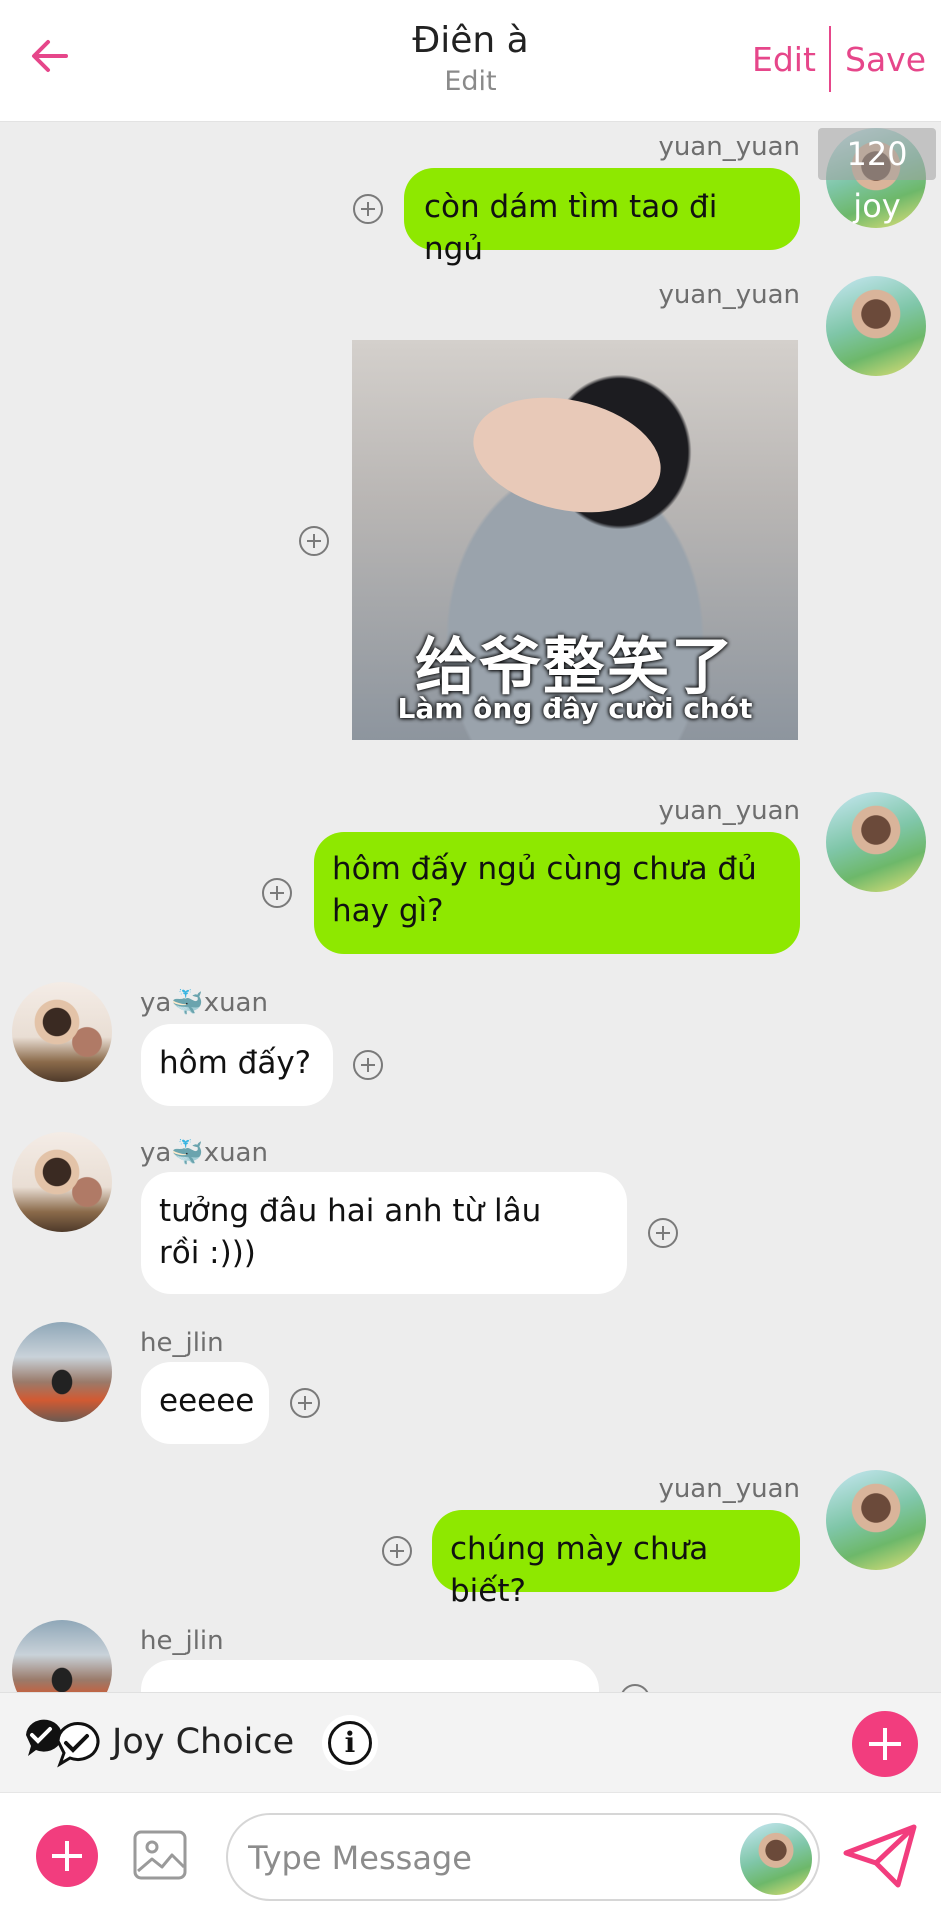 This screenshot has width=941, height=1920. I want to click on double-check-icon, so click(63, 1743).